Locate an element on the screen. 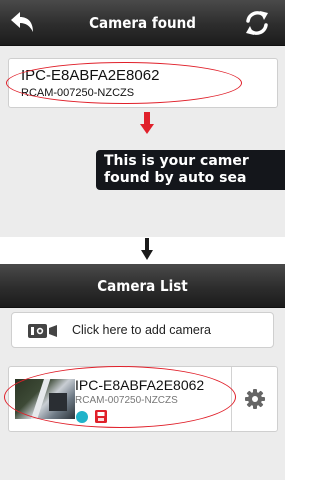 The height and width of the screenshot is (480, 320). highlight-ellipse-bottom is located at coordinates (120, 397).